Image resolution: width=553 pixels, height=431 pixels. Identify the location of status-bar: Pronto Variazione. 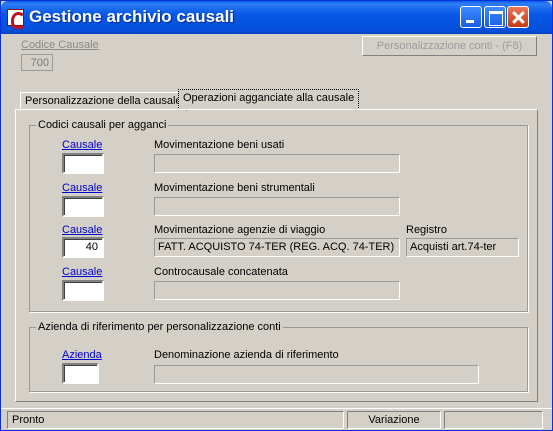
(276, 419).